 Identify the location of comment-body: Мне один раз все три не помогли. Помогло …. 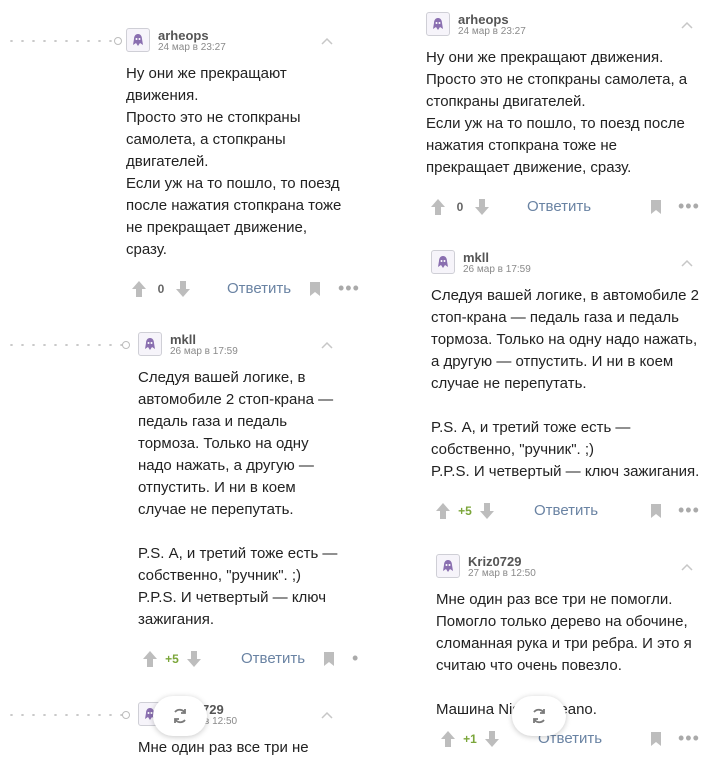
(564, 654).